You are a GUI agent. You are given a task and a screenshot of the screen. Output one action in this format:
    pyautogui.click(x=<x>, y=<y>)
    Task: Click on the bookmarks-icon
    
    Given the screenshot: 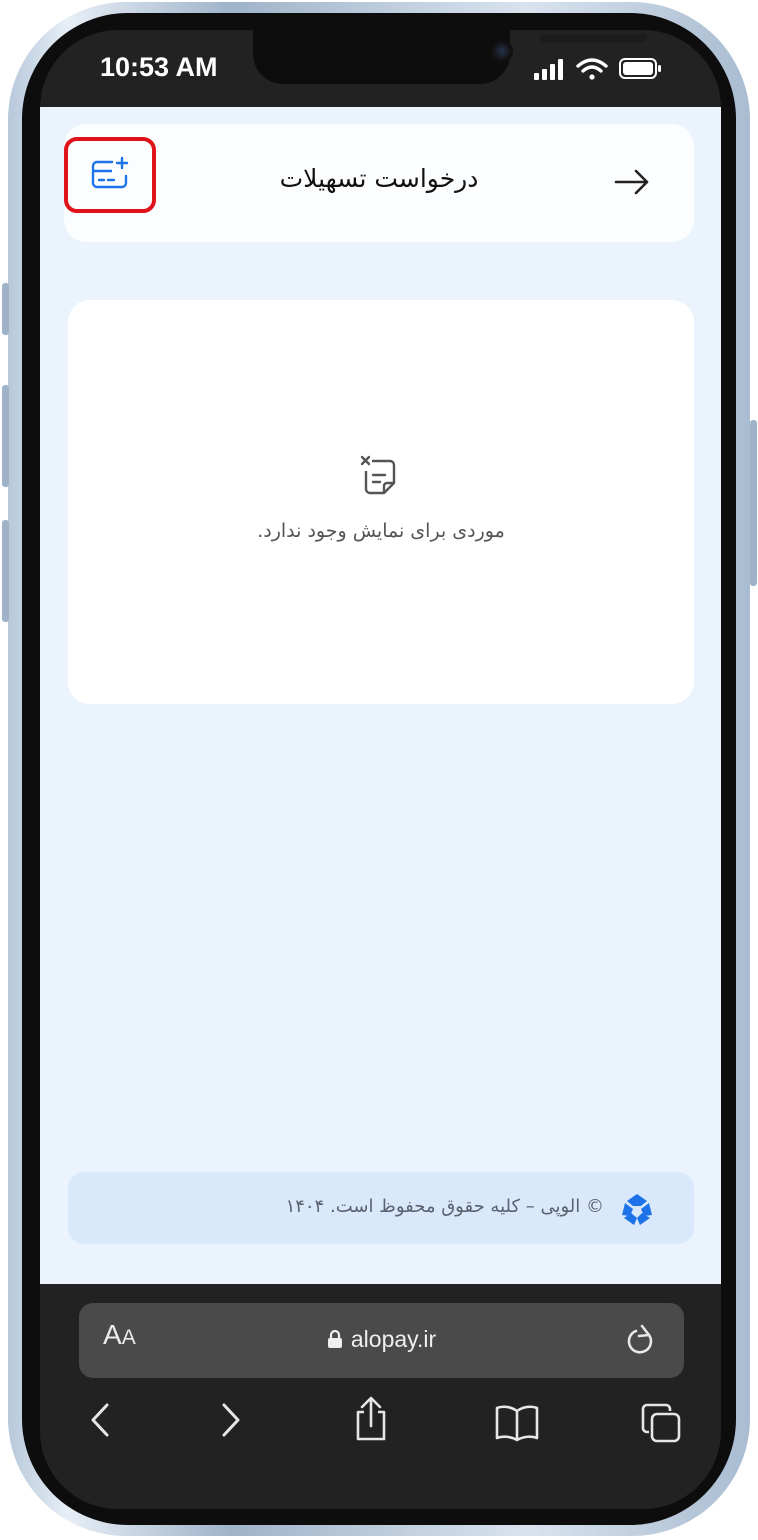 What is the action you would take?
    pyautogui.click(x=517, y=1423)
    